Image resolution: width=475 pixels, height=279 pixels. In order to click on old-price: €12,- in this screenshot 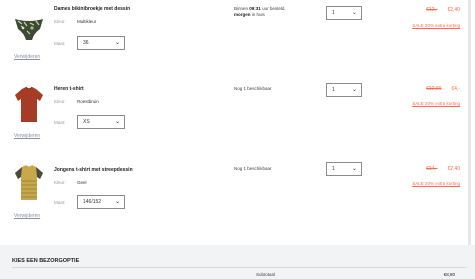, I will do `click(432, 10)`.